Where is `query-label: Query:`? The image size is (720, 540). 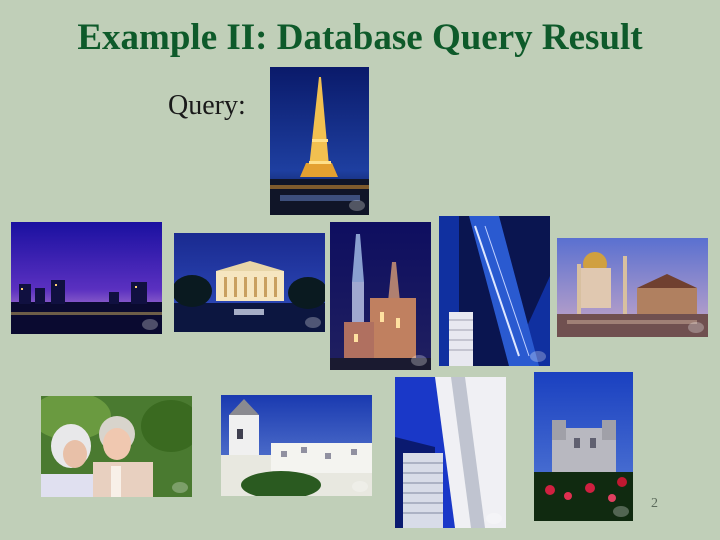 query-label: Query: is located at coordinates (207, 105).